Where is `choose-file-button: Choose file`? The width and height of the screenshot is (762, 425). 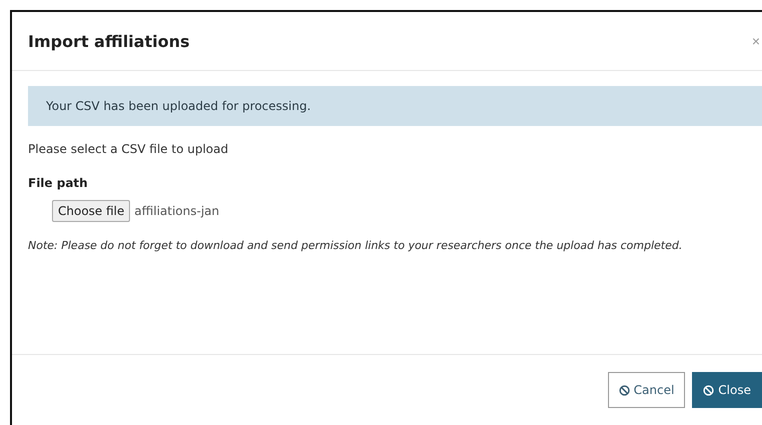 choose-file-button: Choose file is located at coordinates (91, 211).